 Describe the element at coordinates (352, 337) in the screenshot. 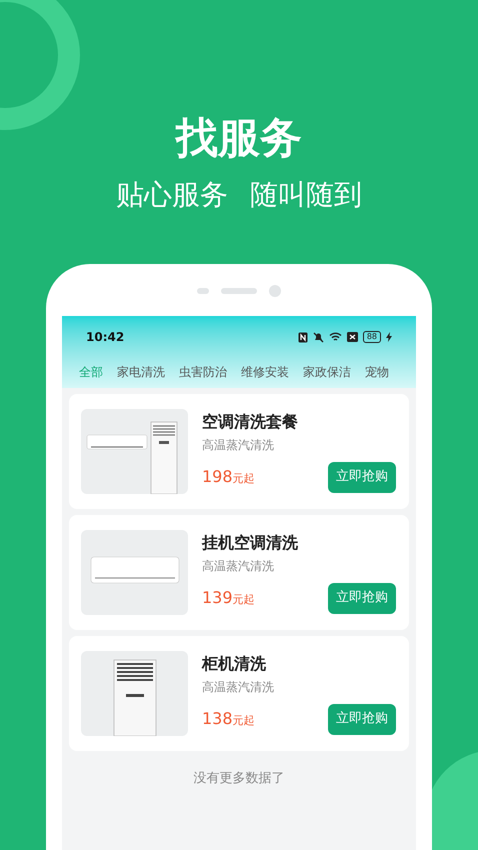

I see `sim-icon` at that location.